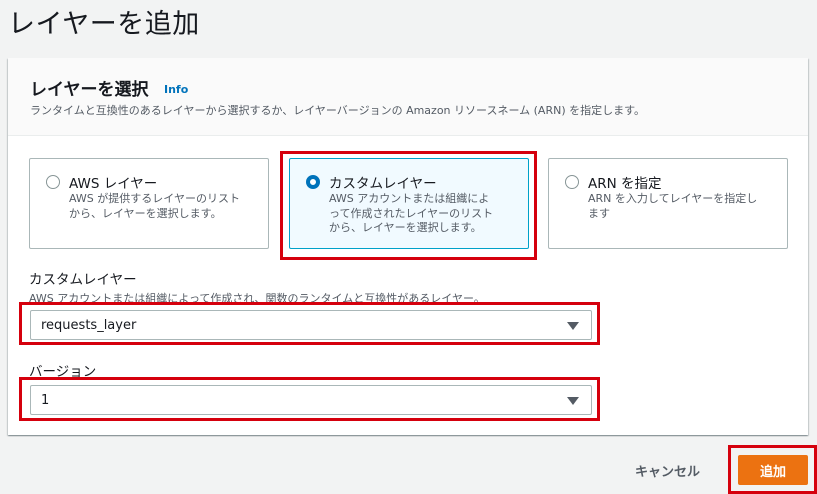  Describe the element at coordinates (89, 325) in the screenshot. I see `custom-layer-value: requests_layer` at that location.